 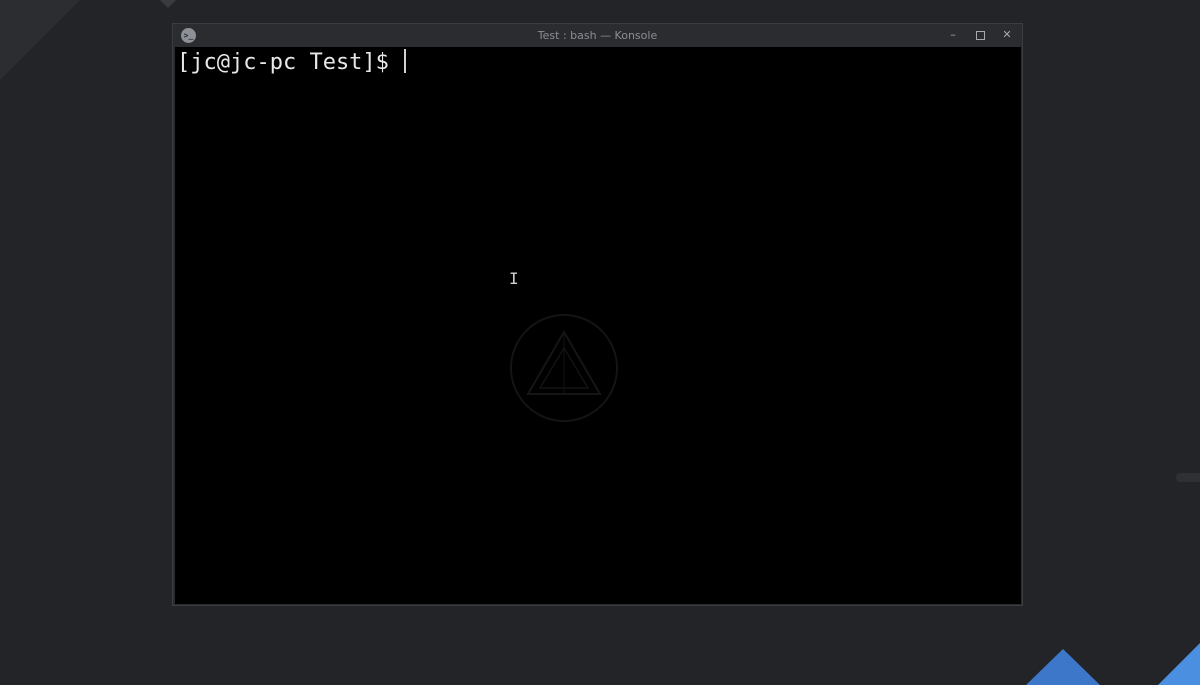 I want to click on terminal-prompt-line: [jc@jc-pc Test]$, so click(x=292, y=63).